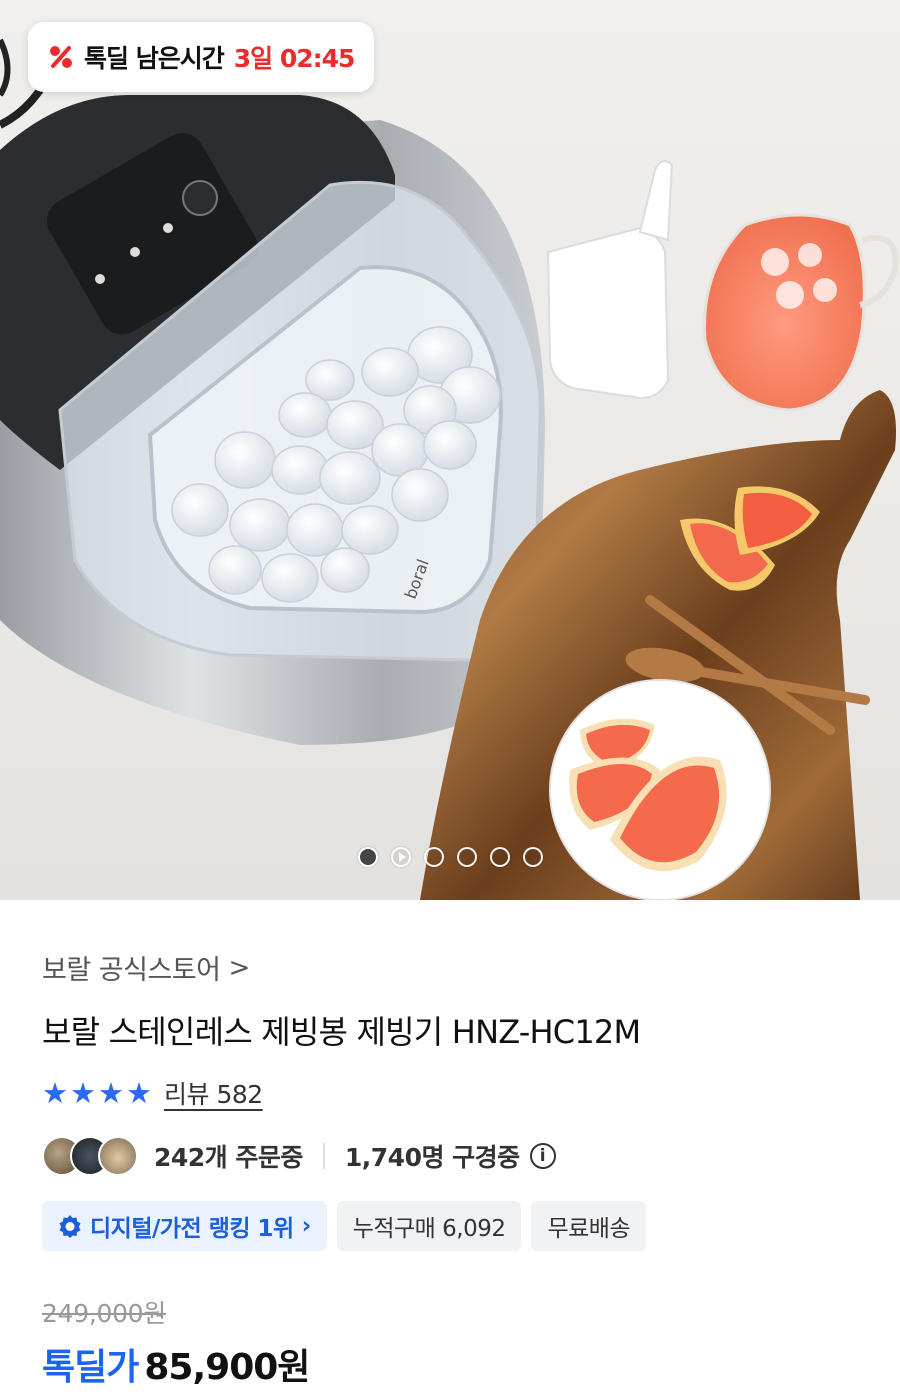 The height and width of the screenshot is (1395, 900). What do you see at coordinates (131, 970) in the screenshot?
I see `store-name: 보랄 공식스토어` at bounding box center [131, 970].